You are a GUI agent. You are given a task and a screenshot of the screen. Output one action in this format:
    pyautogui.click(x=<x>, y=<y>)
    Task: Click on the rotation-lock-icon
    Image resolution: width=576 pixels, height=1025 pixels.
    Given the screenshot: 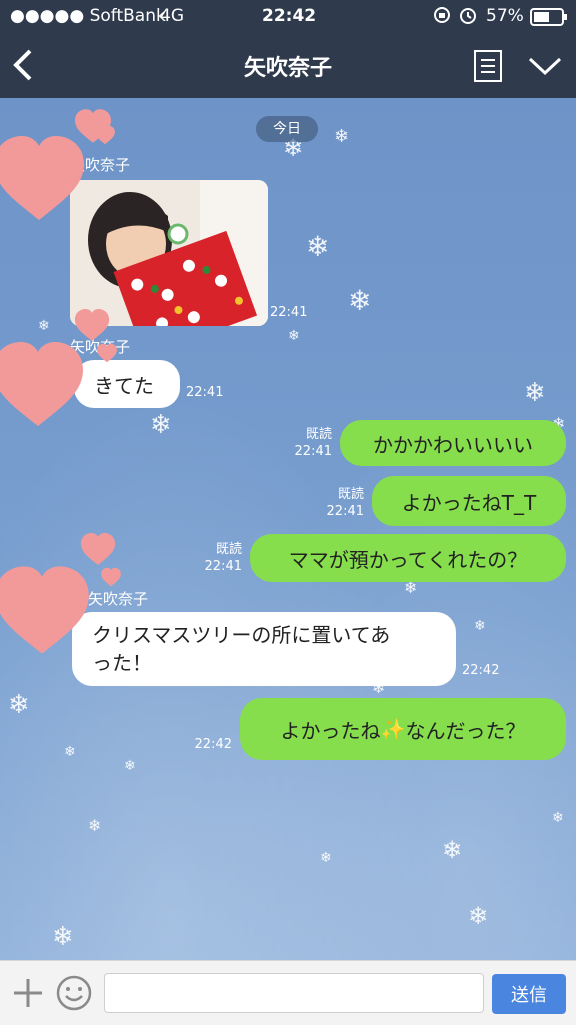 What is the action you would take?
    pyautogui.click(x=442, y=17)
    